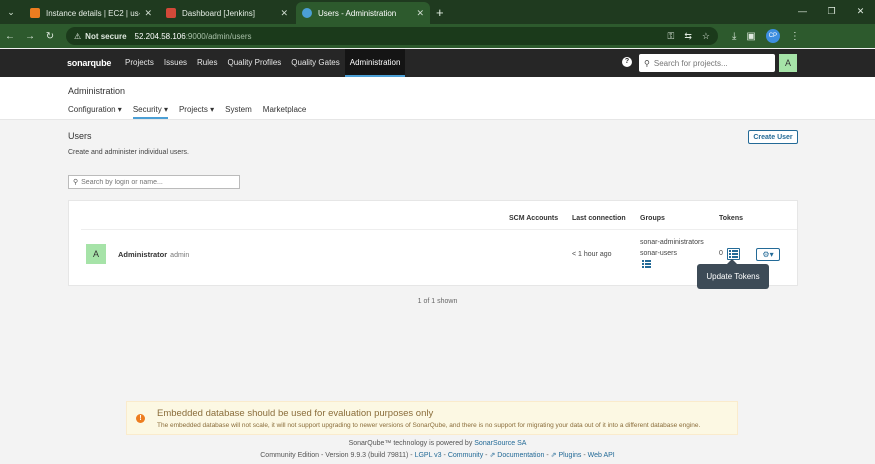 This screenshot has width=875, height=464. Describe the element at coordinates (96, 254) in the screenshot. I see `avatar: A` at that location.